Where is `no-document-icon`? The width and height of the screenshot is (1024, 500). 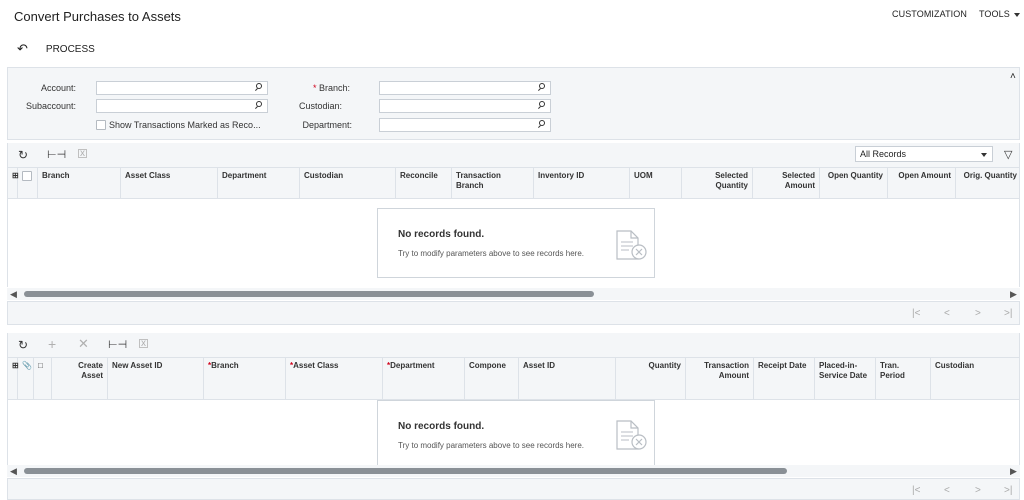 no-document-icon is located at coordinates (631, 435).